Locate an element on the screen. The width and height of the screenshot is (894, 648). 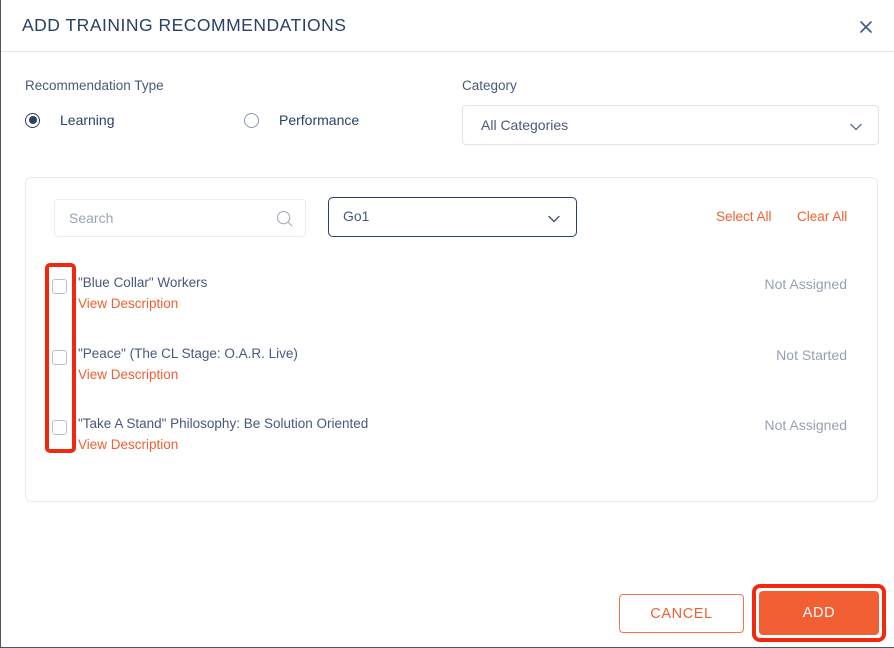
status-badge: Not Started is located at coordinates (811, 355).